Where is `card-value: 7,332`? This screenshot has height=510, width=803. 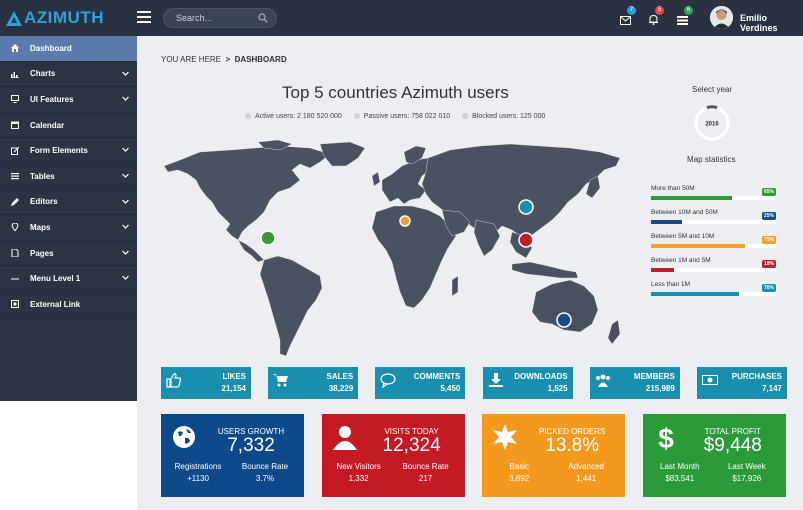 card-value: 7,332 is located at coordinates (251, 445).